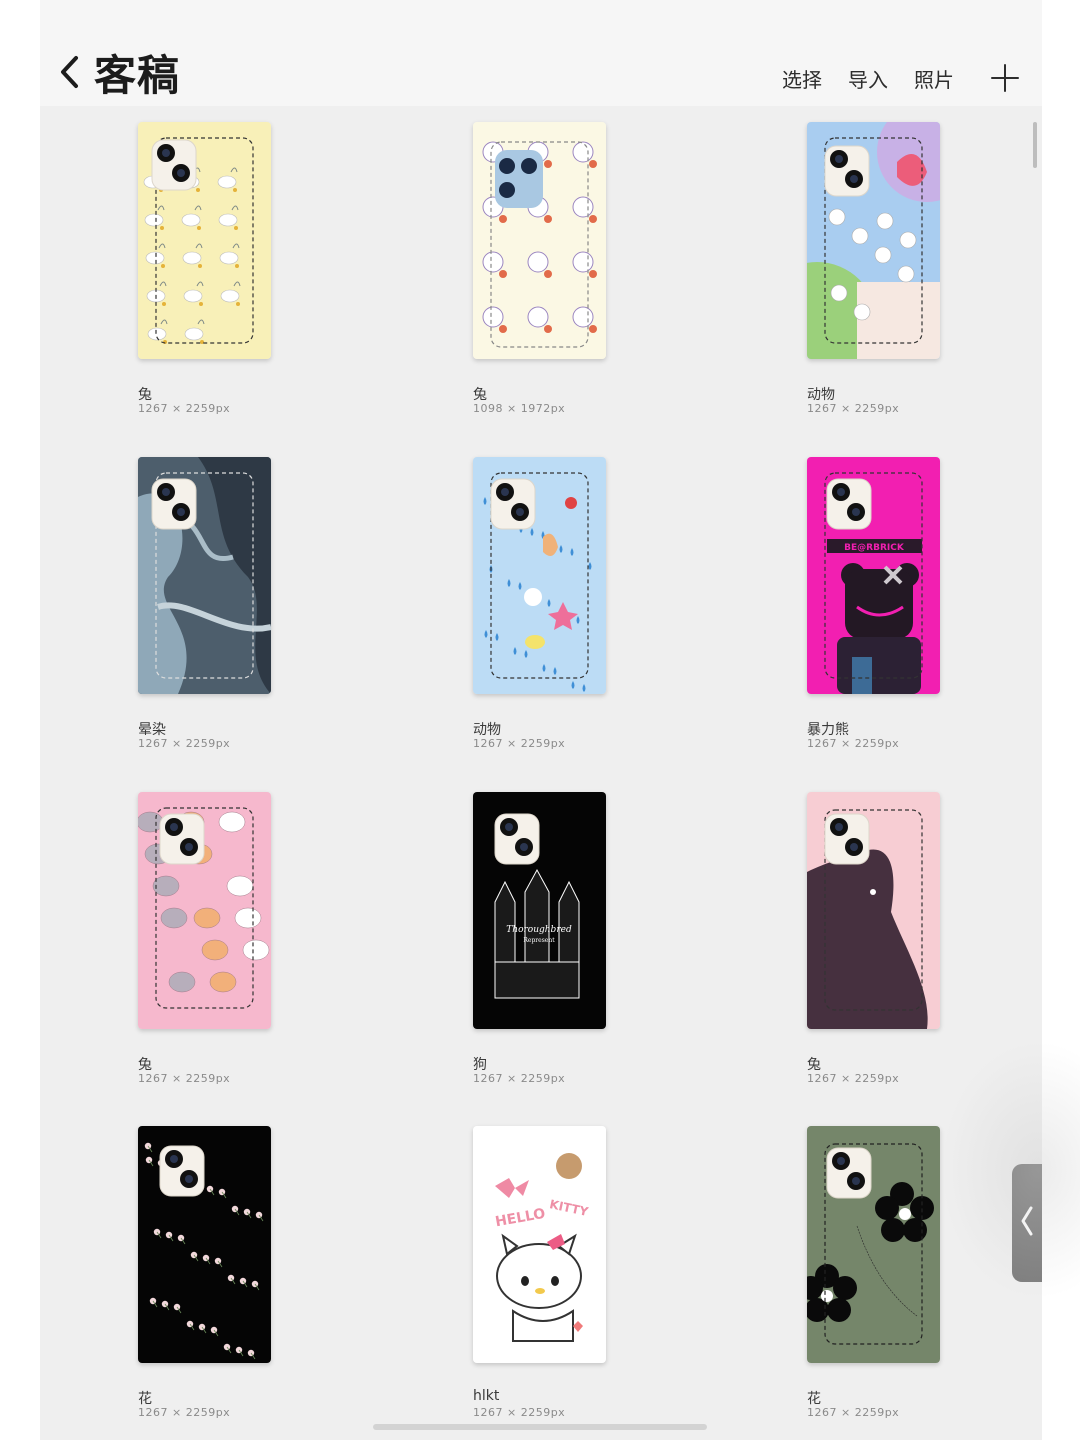  I want to click on top-bar: 客稿 选择 导入 照片, so click(541, 53).